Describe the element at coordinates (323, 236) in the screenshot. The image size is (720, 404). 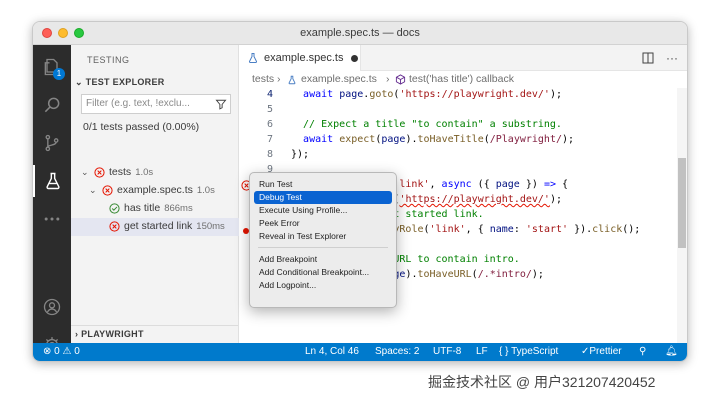
I see `menu-item-reveal-in-test-explorer: Reveal in Test Explorer` at that location.